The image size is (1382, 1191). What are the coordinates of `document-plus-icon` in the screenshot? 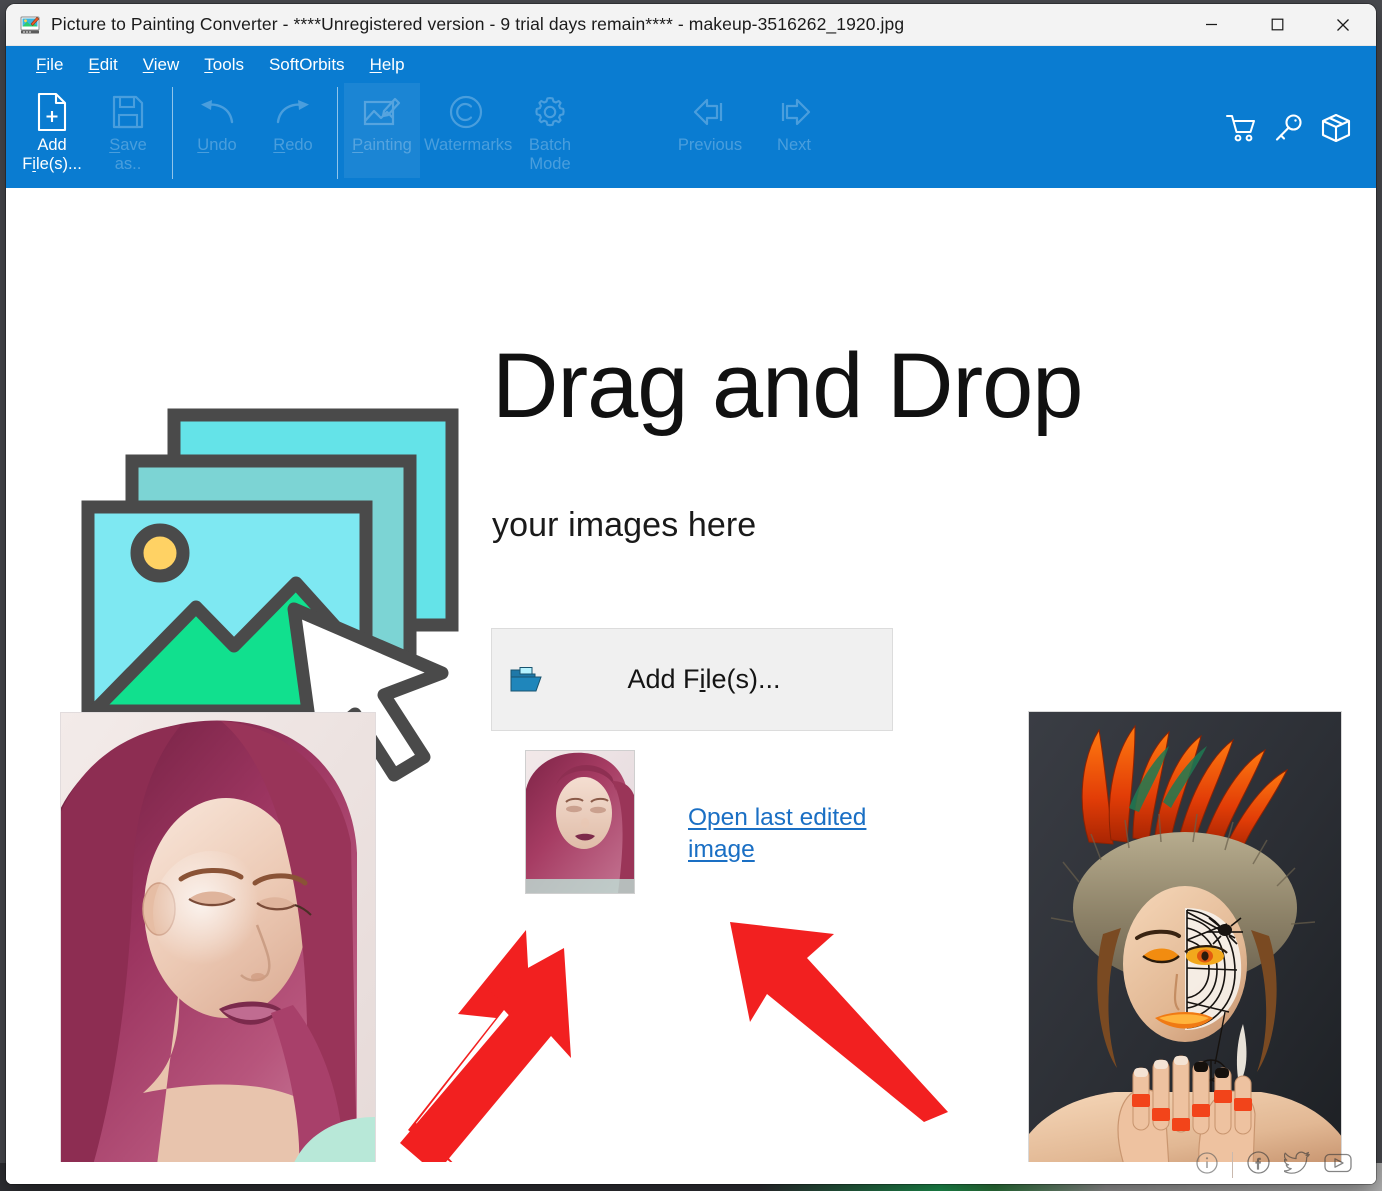 It's located at (52, 112).